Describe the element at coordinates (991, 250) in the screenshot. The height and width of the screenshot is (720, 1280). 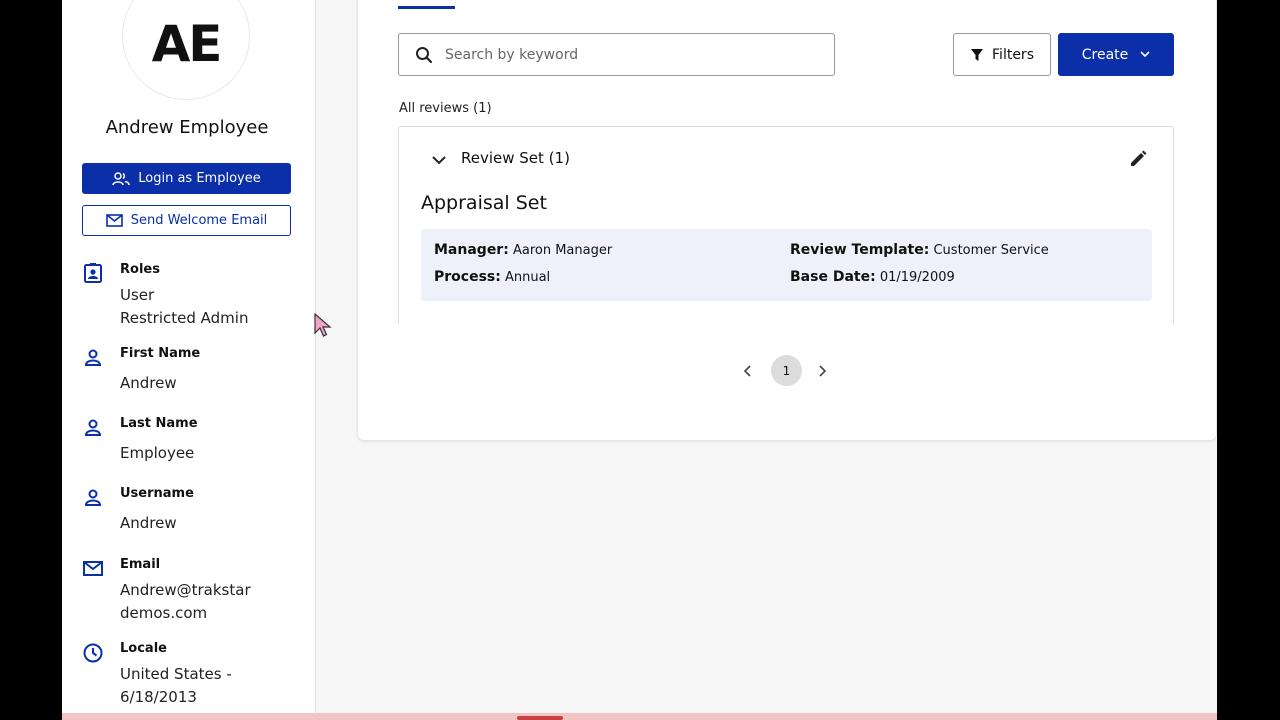
I see `detail-value: Customer Service` at that location.